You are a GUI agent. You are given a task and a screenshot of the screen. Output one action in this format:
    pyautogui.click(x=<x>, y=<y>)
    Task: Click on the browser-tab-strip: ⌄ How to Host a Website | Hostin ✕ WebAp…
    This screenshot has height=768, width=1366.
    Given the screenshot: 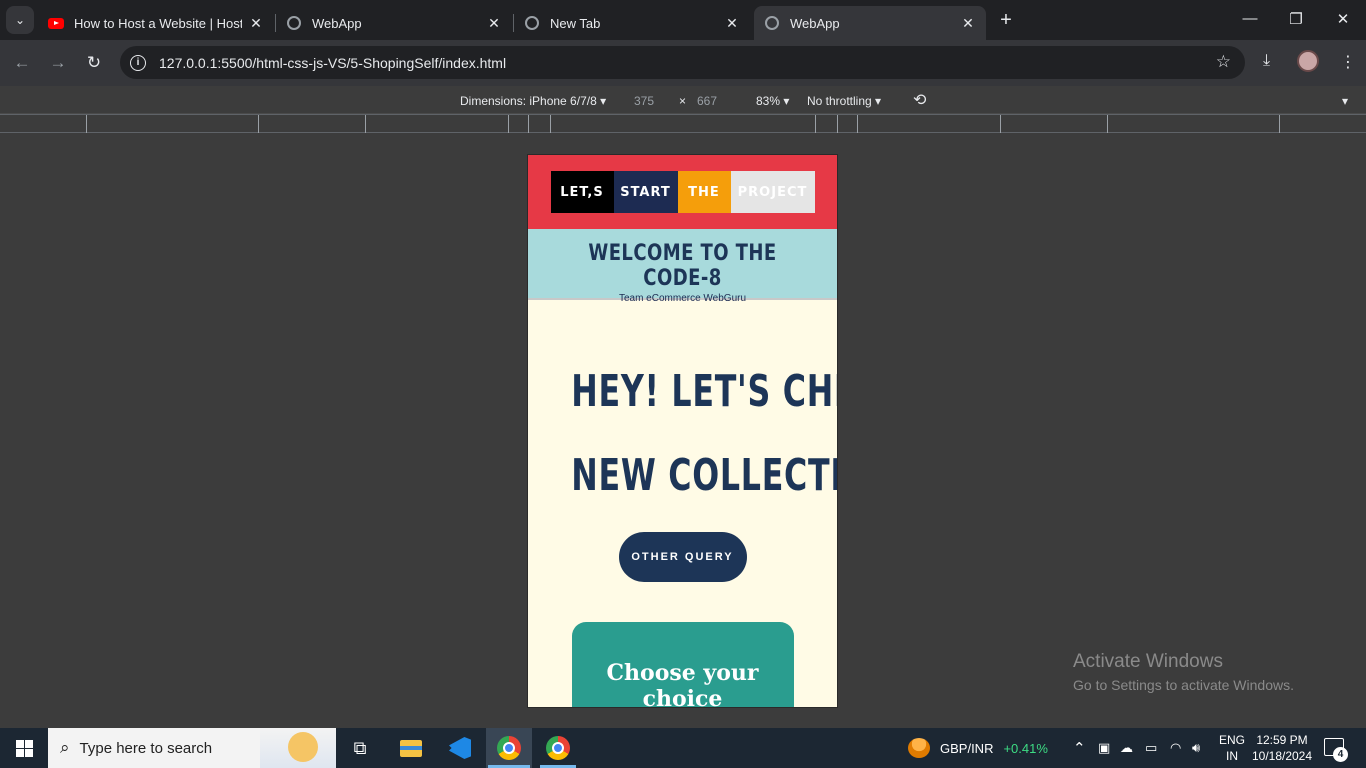 What is the action you would take?
    pyautogui.click(x=683, y=20)
    